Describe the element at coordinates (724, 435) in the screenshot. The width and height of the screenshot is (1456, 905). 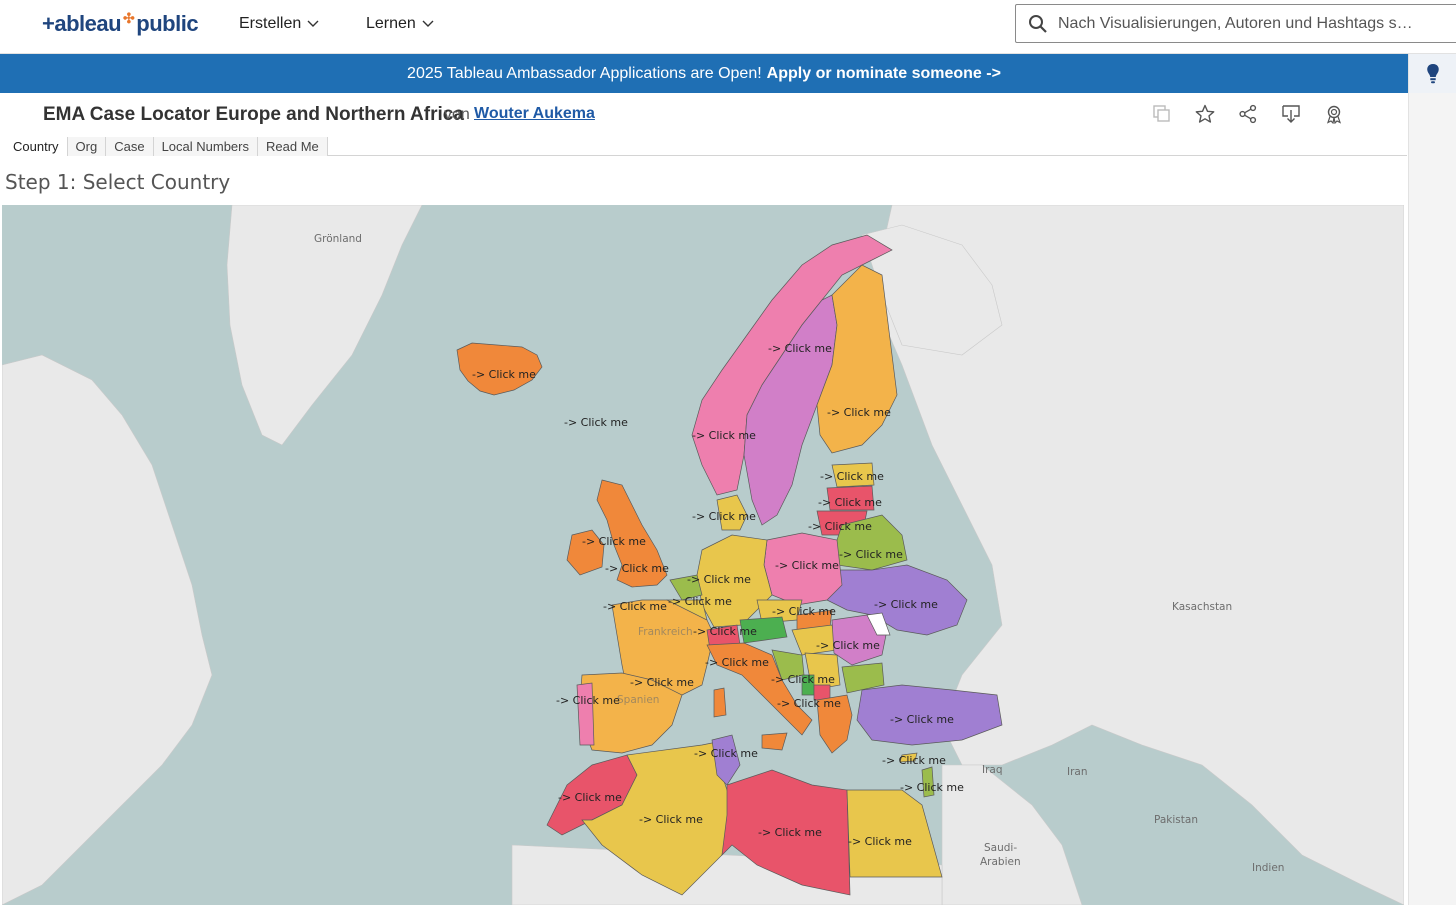
I see `click-me-norway: -> Click me` at that location.